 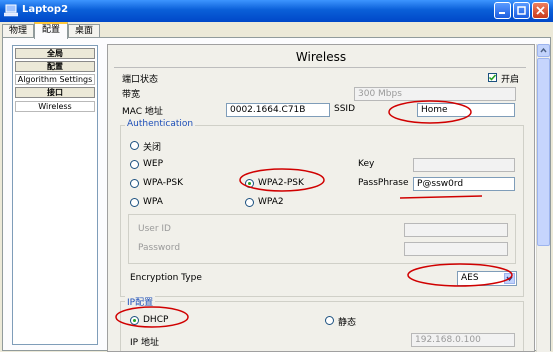 I want to click on credentials-subgroup, so click(x=322, y=239).